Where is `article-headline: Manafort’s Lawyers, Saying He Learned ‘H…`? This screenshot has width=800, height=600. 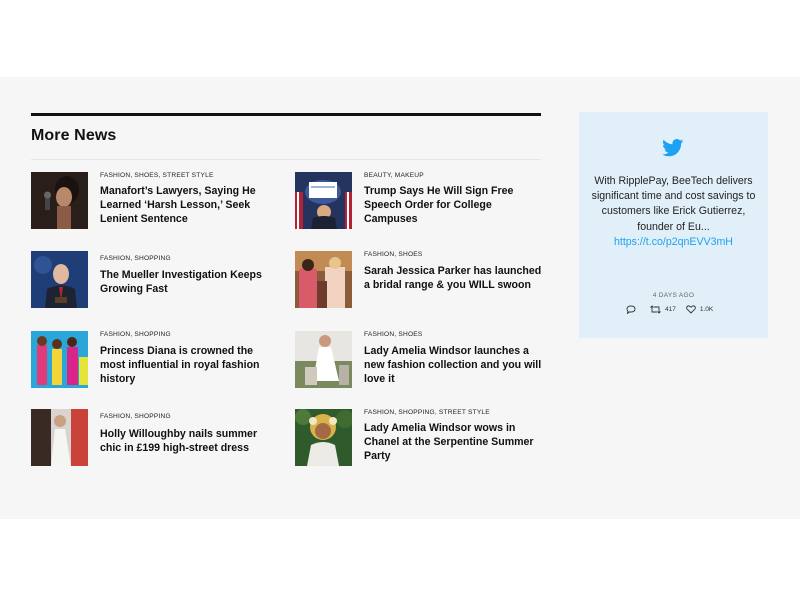
article-headline: Manafort’s Lawyers, Saying He Learned ‘H… is located at coordinates (189, 205).